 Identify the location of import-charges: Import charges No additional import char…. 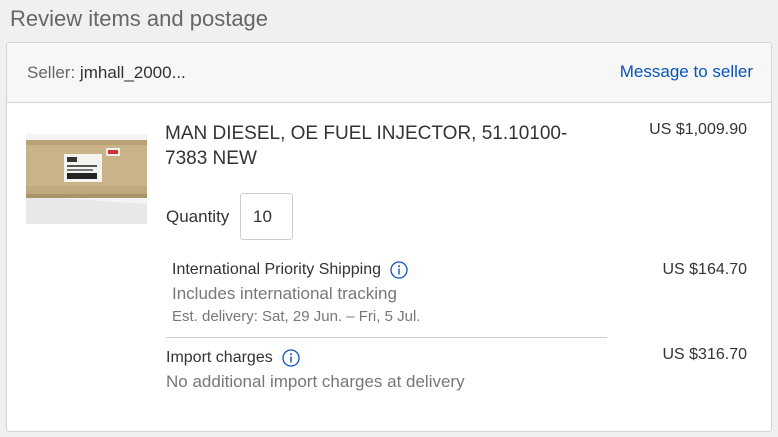
(386, 370).